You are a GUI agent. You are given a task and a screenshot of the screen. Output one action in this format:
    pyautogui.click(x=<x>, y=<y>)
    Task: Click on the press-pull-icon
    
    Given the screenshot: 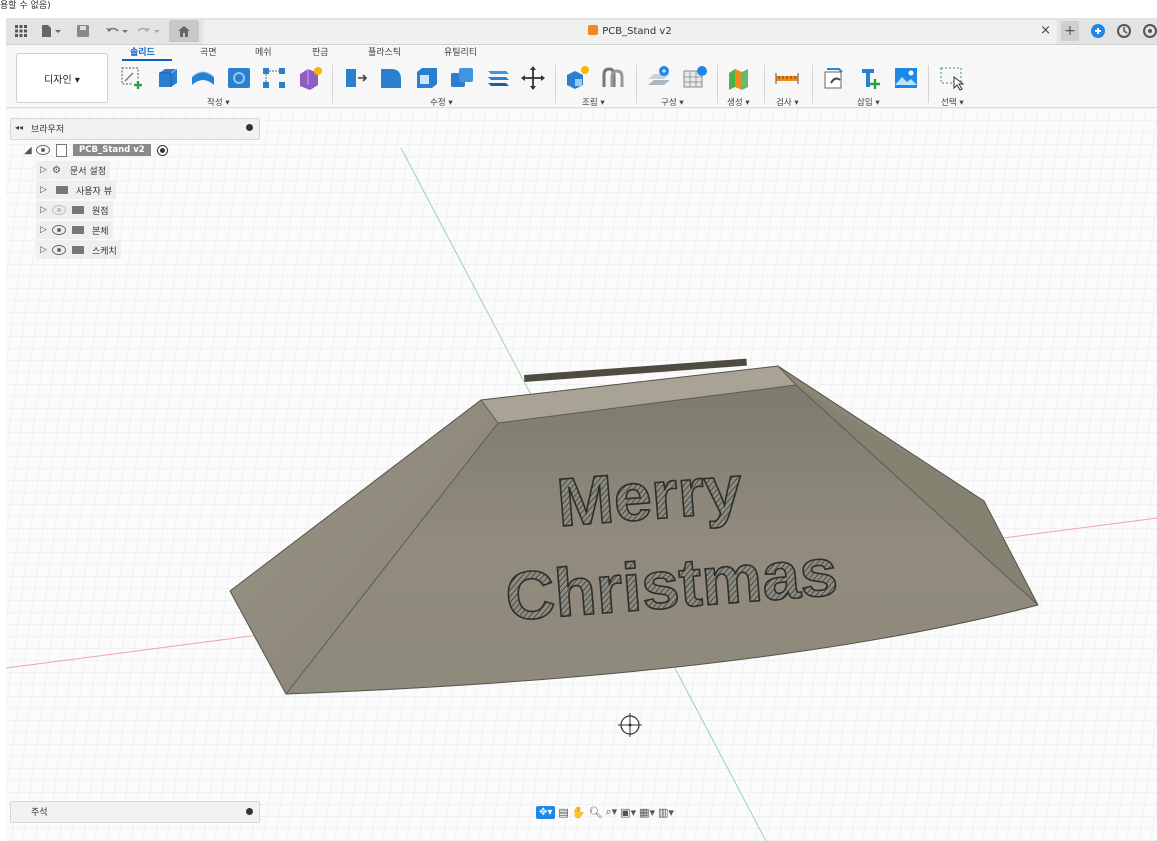 What is the action you would take?
    pyautogui.click(x=355, y=78)
    